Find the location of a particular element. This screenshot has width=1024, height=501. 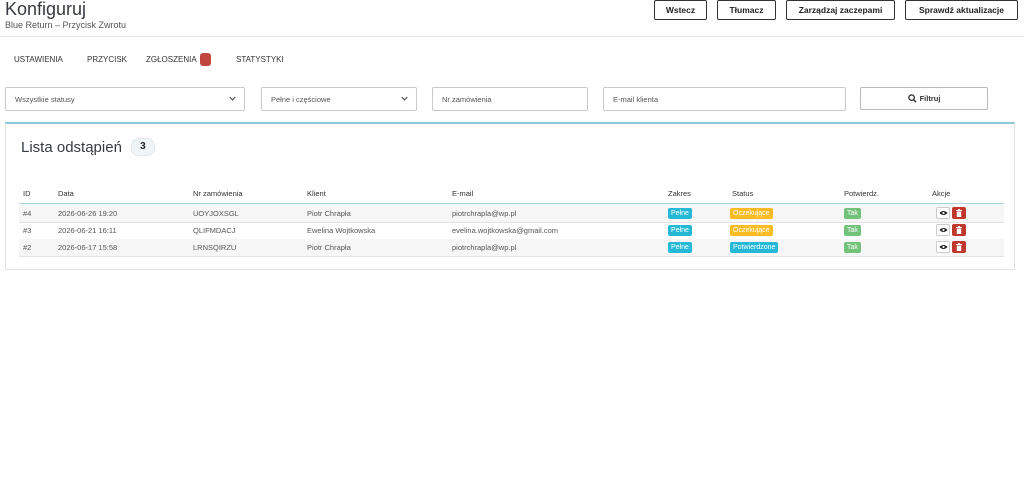

column-id: ID is located at coordinates (27, 193).